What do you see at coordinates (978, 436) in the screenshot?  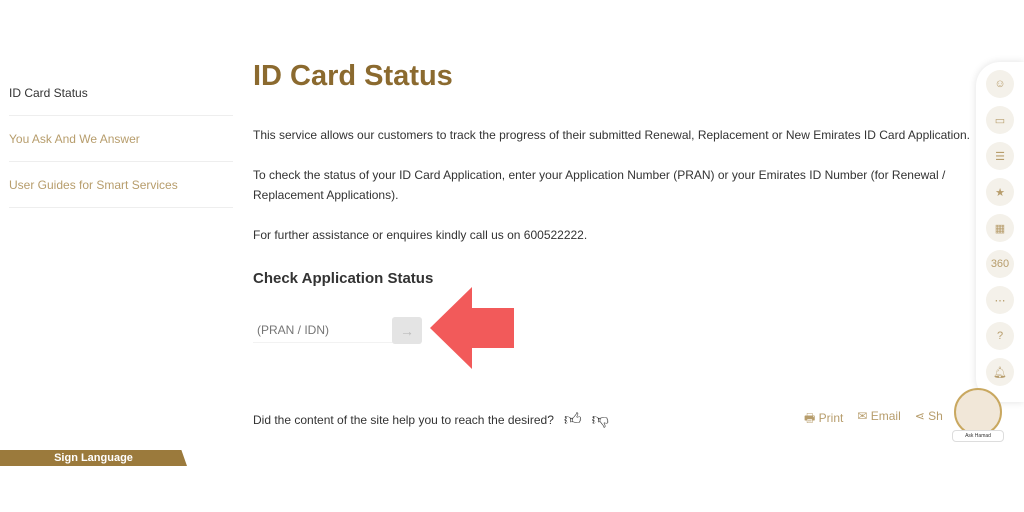 I see `assistant-label: Ask Hamad` at bounding box center [978, 436].